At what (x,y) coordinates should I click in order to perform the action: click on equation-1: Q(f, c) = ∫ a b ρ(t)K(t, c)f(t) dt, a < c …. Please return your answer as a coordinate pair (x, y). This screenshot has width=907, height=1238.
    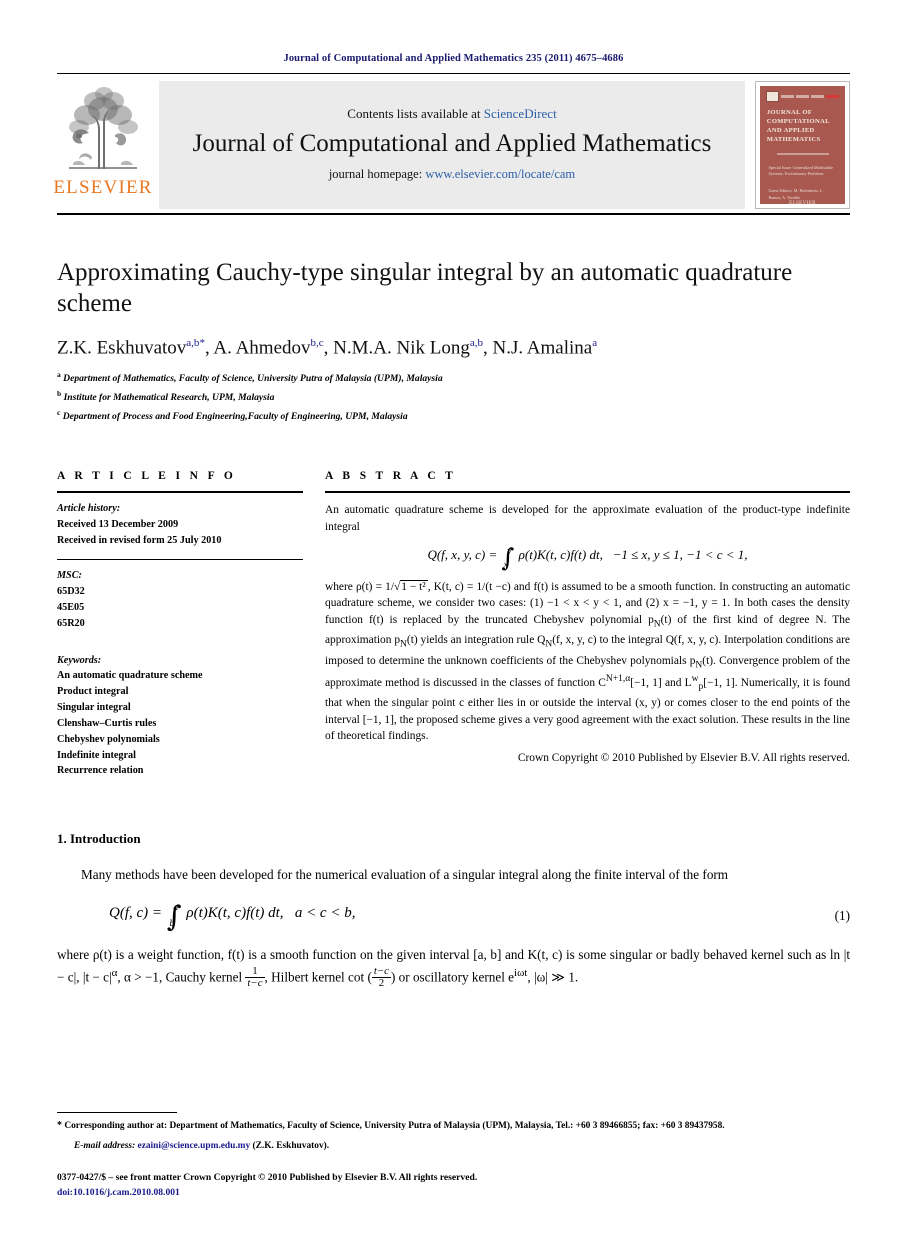
    Looking at the image, I should click on (446, 917).